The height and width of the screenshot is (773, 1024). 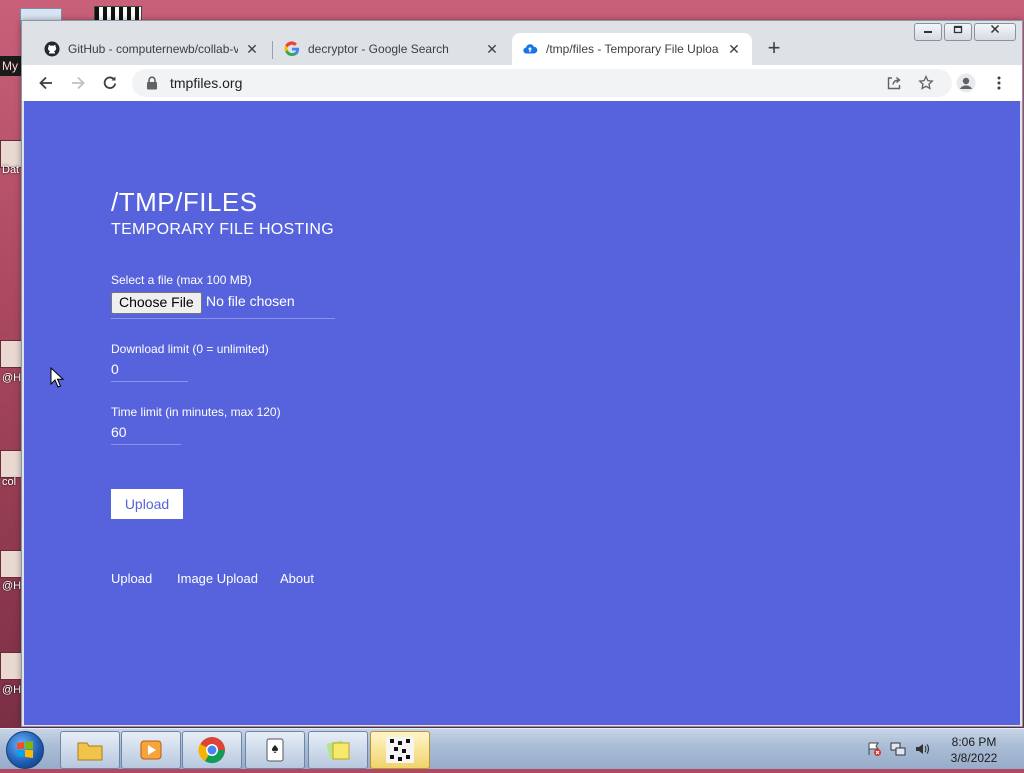 I want to click on restore-button, so click(x=958, y=32).